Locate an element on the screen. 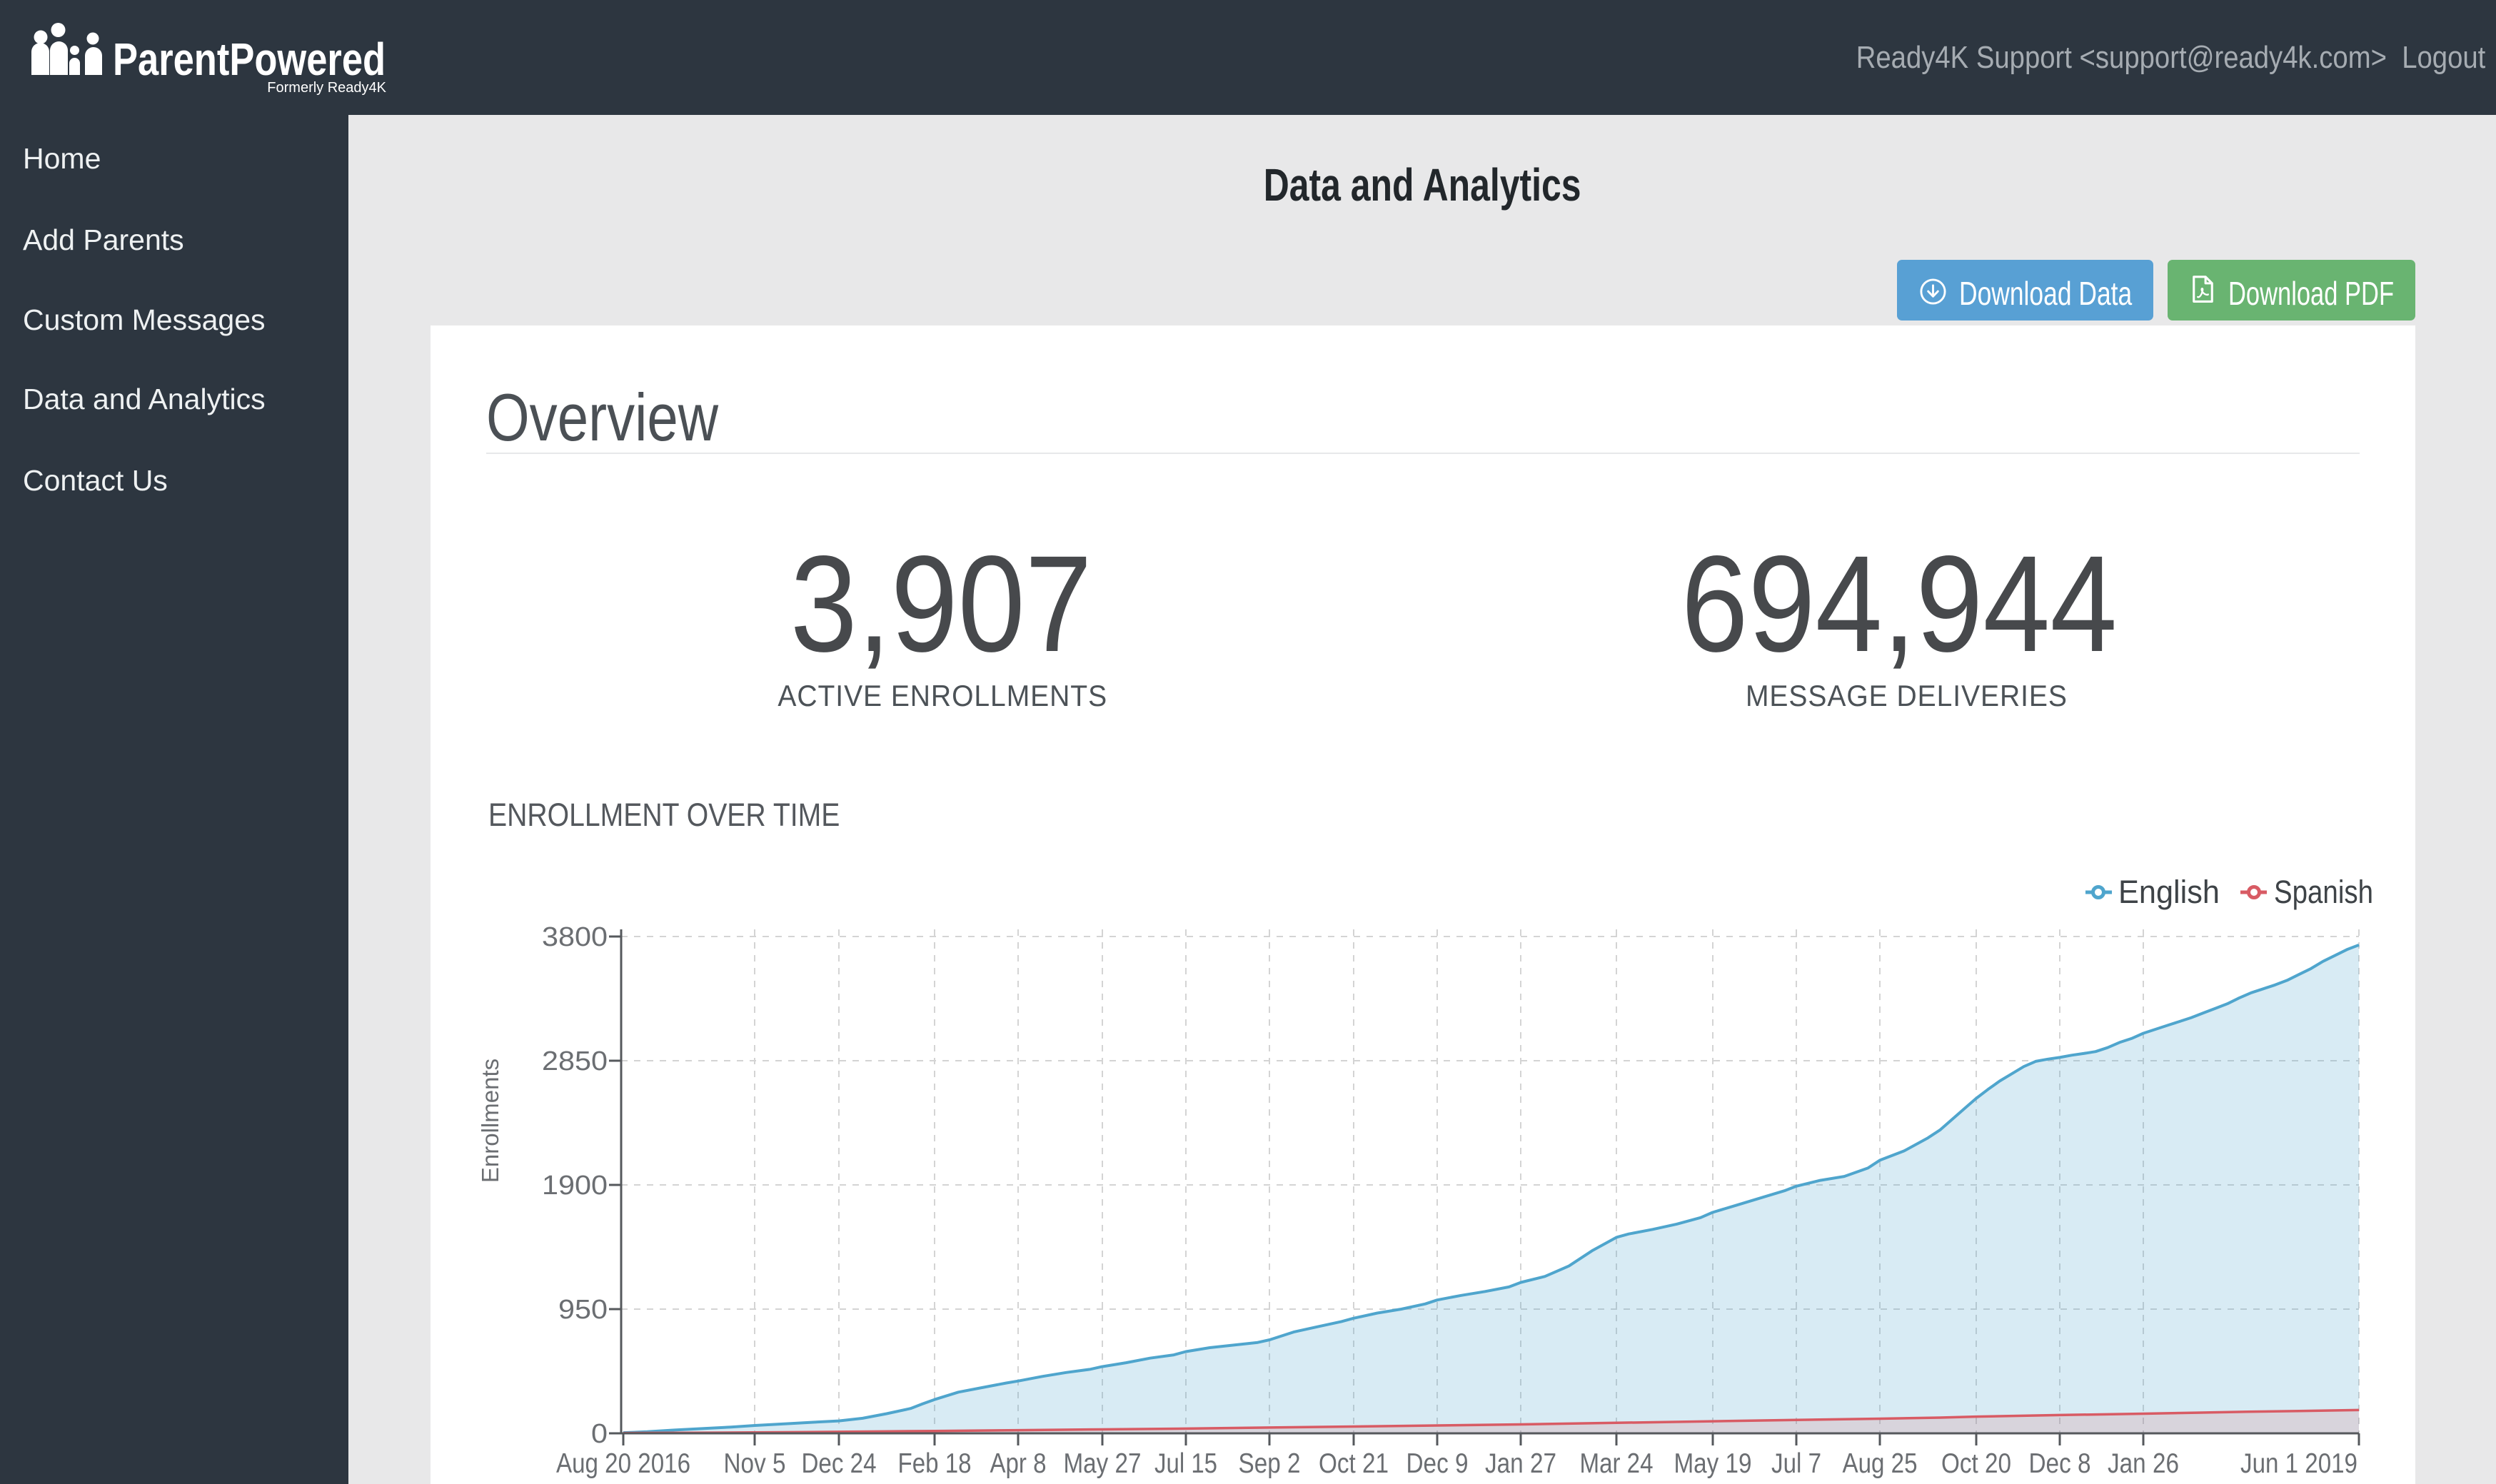 The height and width of the screenshot is (1484, 2496). svg-text: English is located at coordinates (2169, 892).